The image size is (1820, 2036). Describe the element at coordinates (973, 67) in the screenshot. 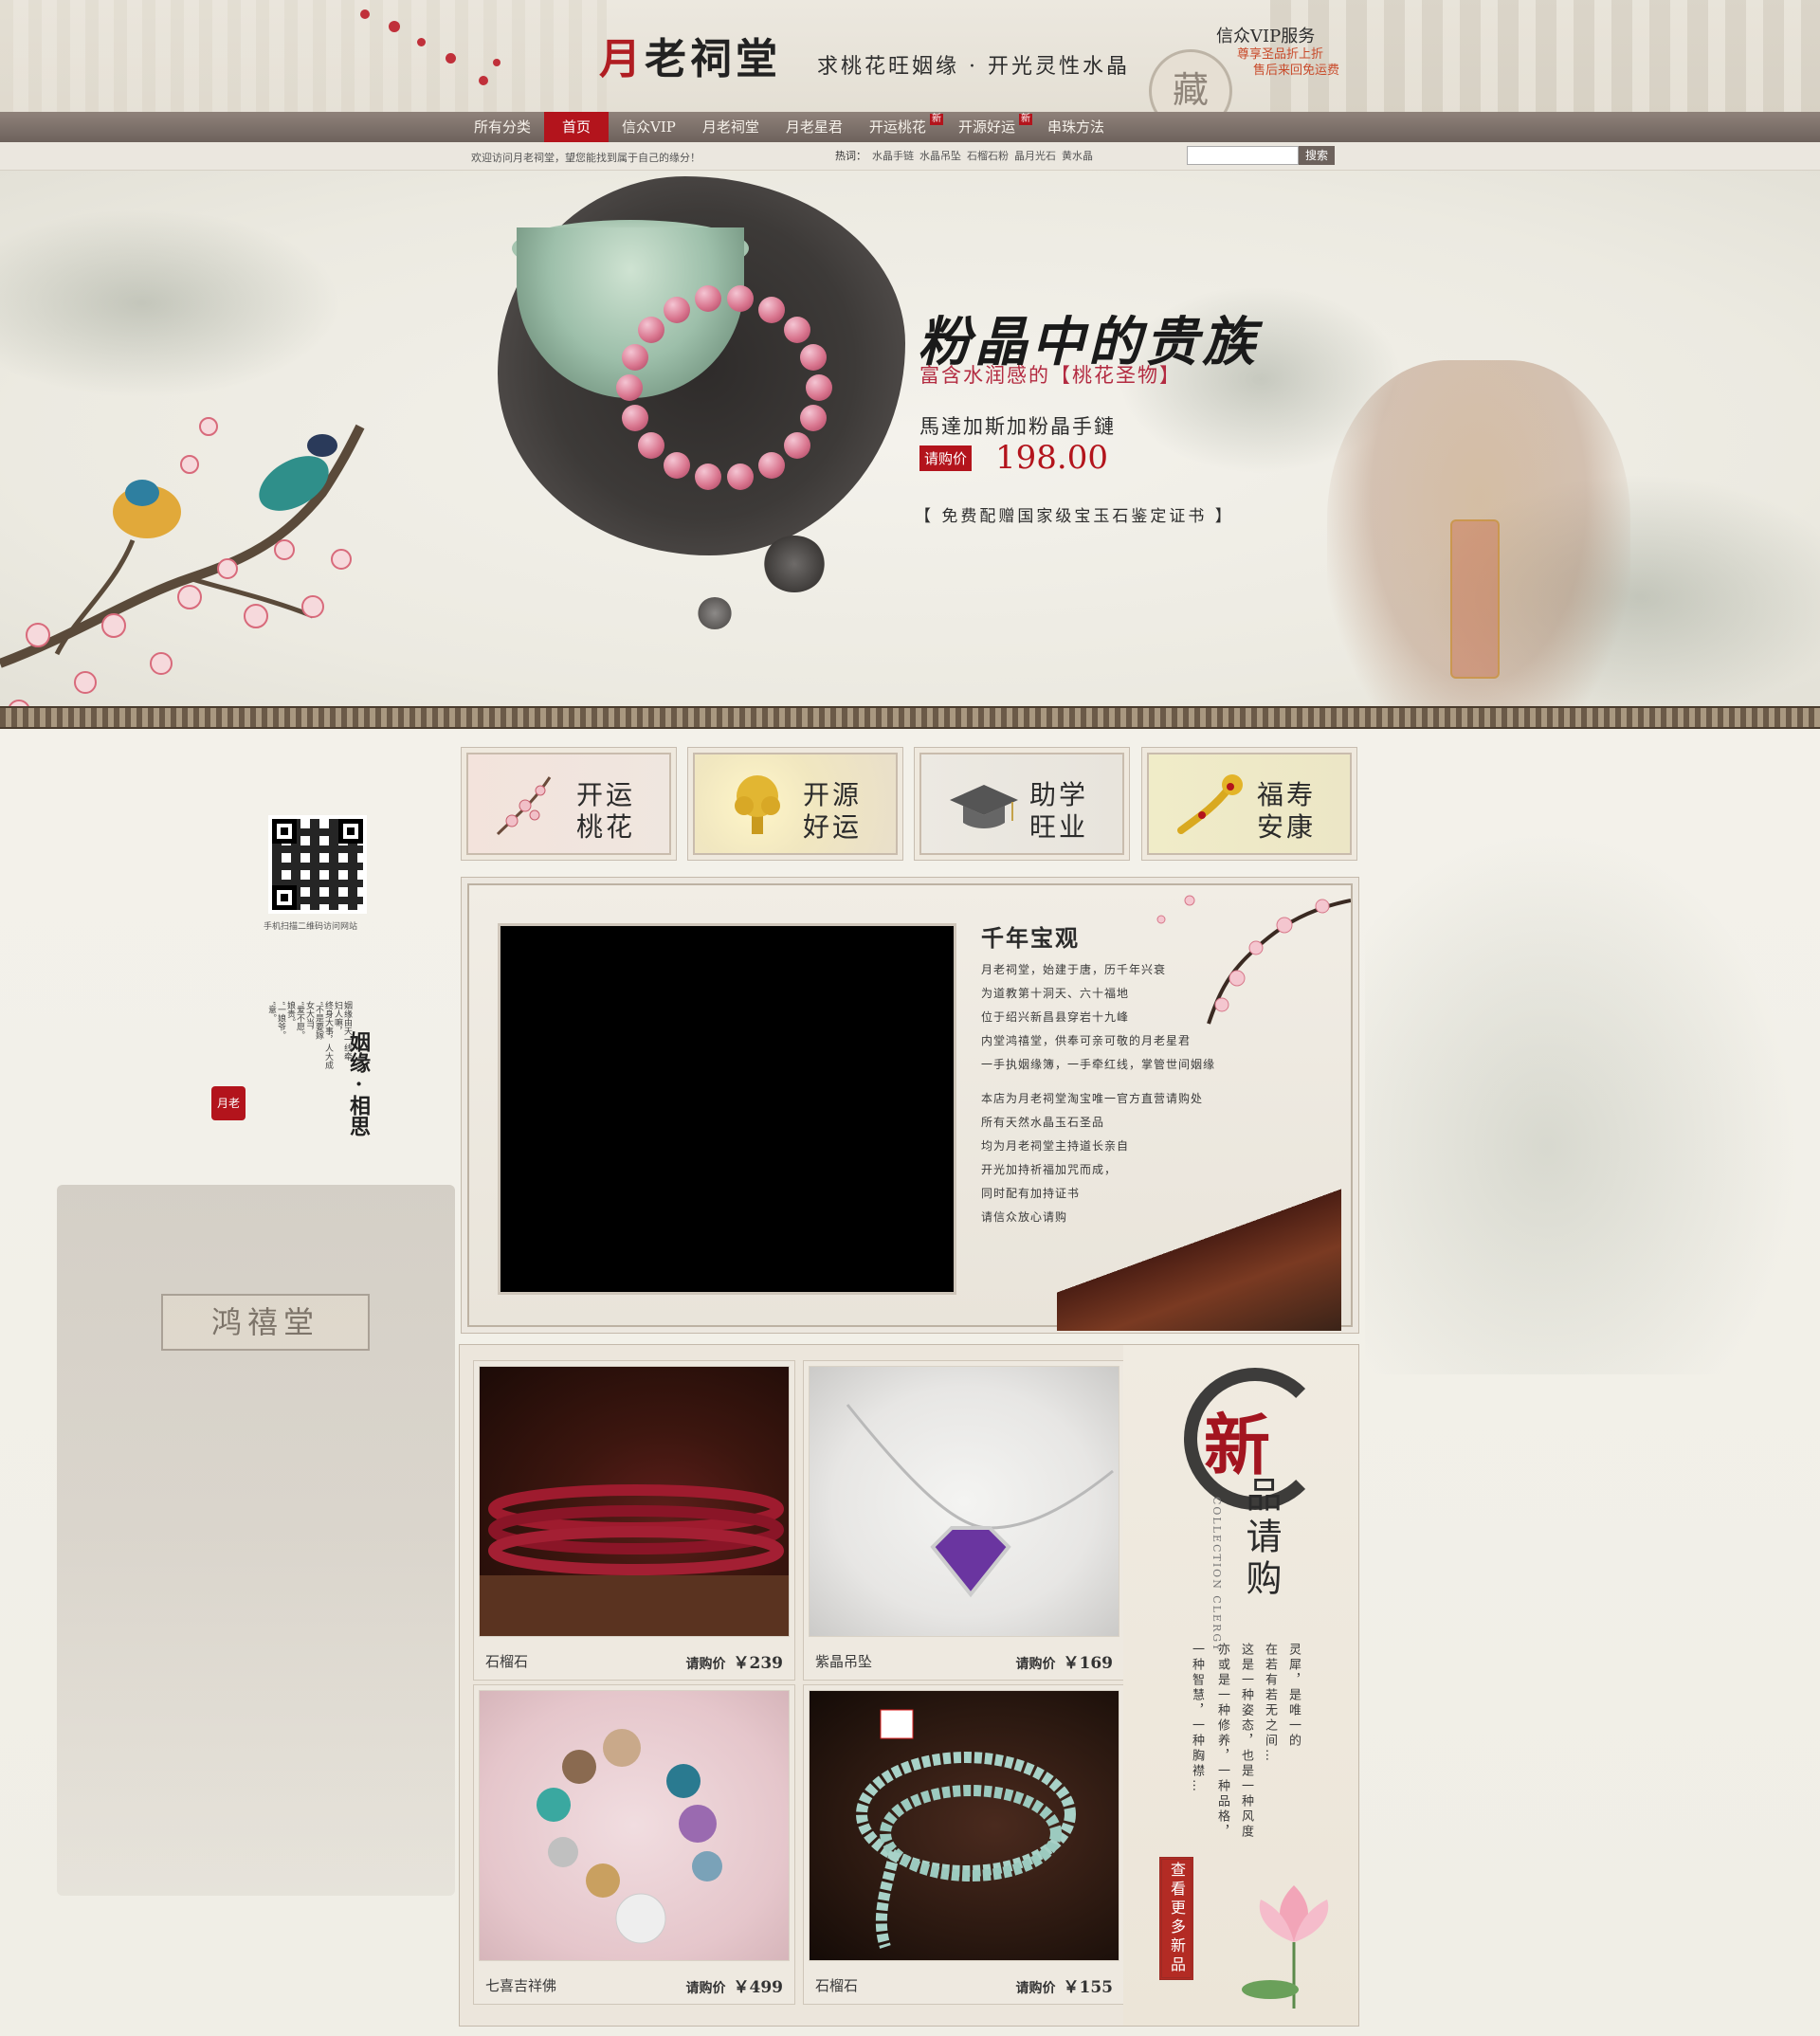

I see `site-slogan: 求桃花旺姻缘 · 开光灵性水晶` at that location.